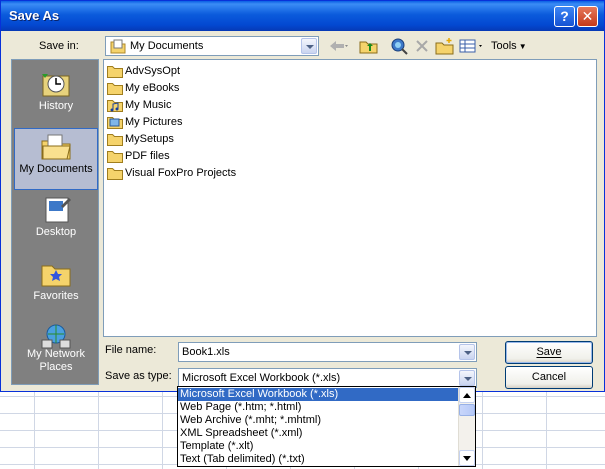 Image resolution: width=605 pixels, height=469 pixels. What do you see at coordinates (56, 276) in the screenshot?
I see `favorites-icon` at bounding box center [56, 276].